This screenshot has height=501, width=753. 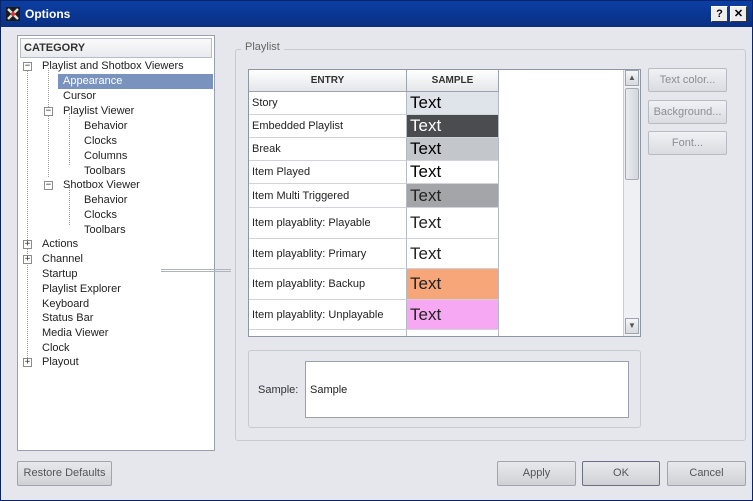 I want to click on tree-item-label: Playlist Explorer, so click(x=81, y=289).